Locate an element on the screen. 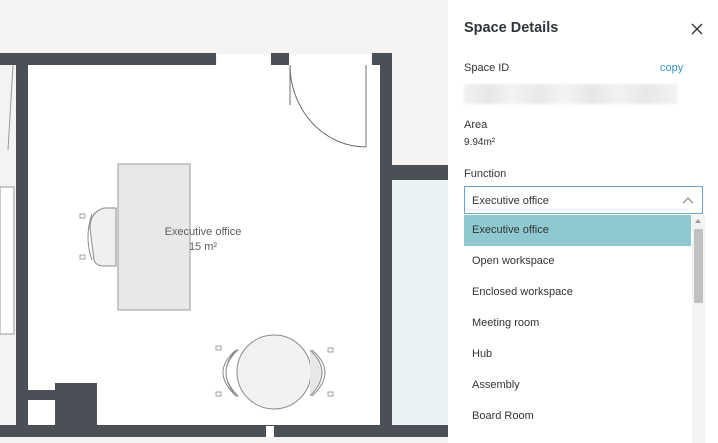  options-scrollbar is located at coordinates (698, 329).